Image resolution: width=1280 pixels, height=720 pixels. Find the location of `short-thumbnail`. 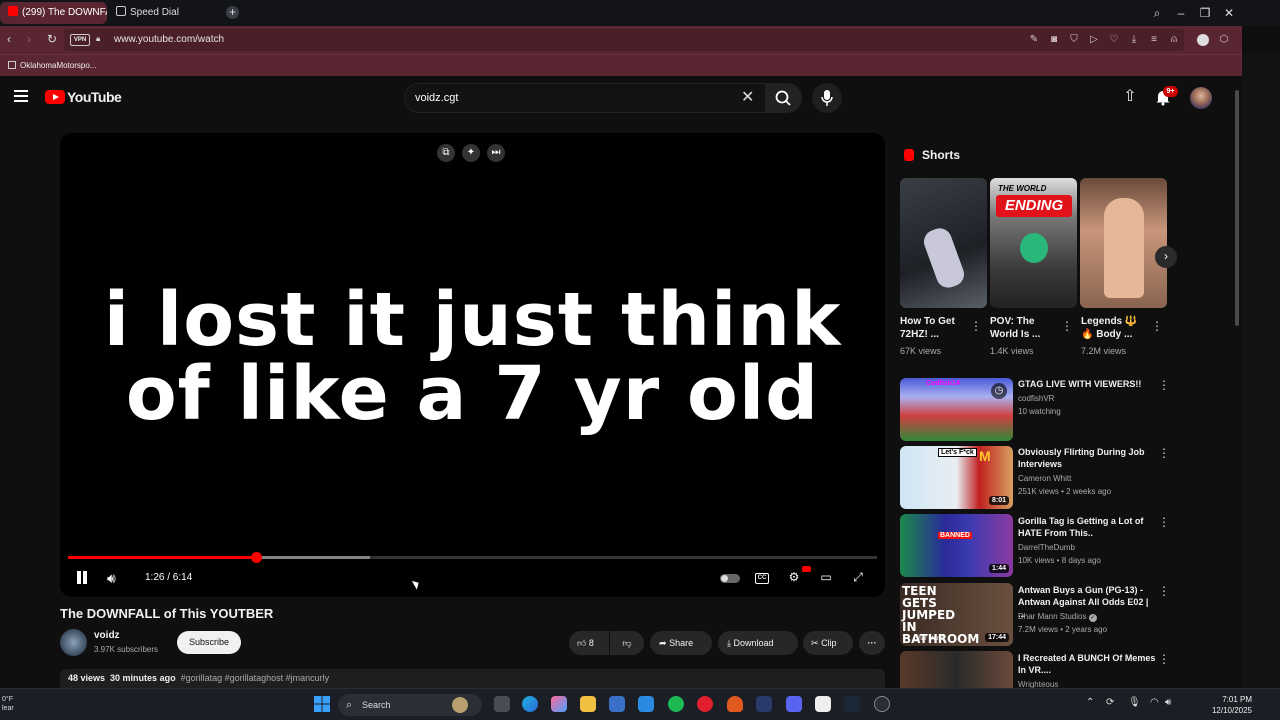

short-thumbnail is located at coordinates (1123, 243).